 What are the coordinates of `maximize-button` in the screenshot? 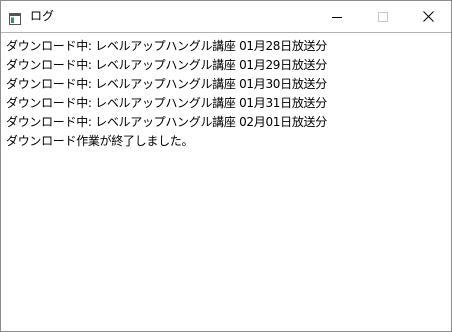 It's located at (383, 16).